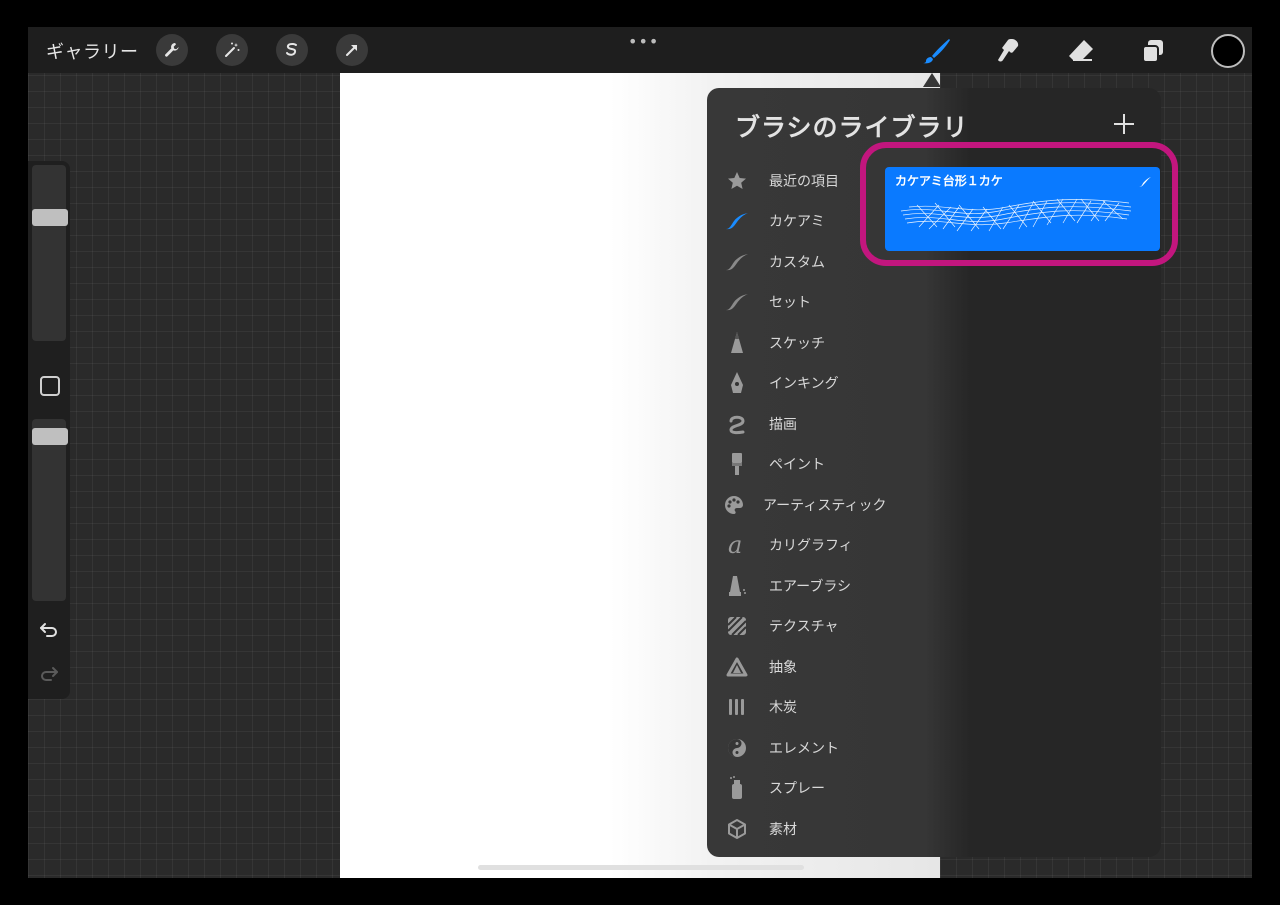 This screenshot has height=905, width=1280. Describe the element at coordinates (937, 51) in the screenshot. I see `brush-icon` at that location.